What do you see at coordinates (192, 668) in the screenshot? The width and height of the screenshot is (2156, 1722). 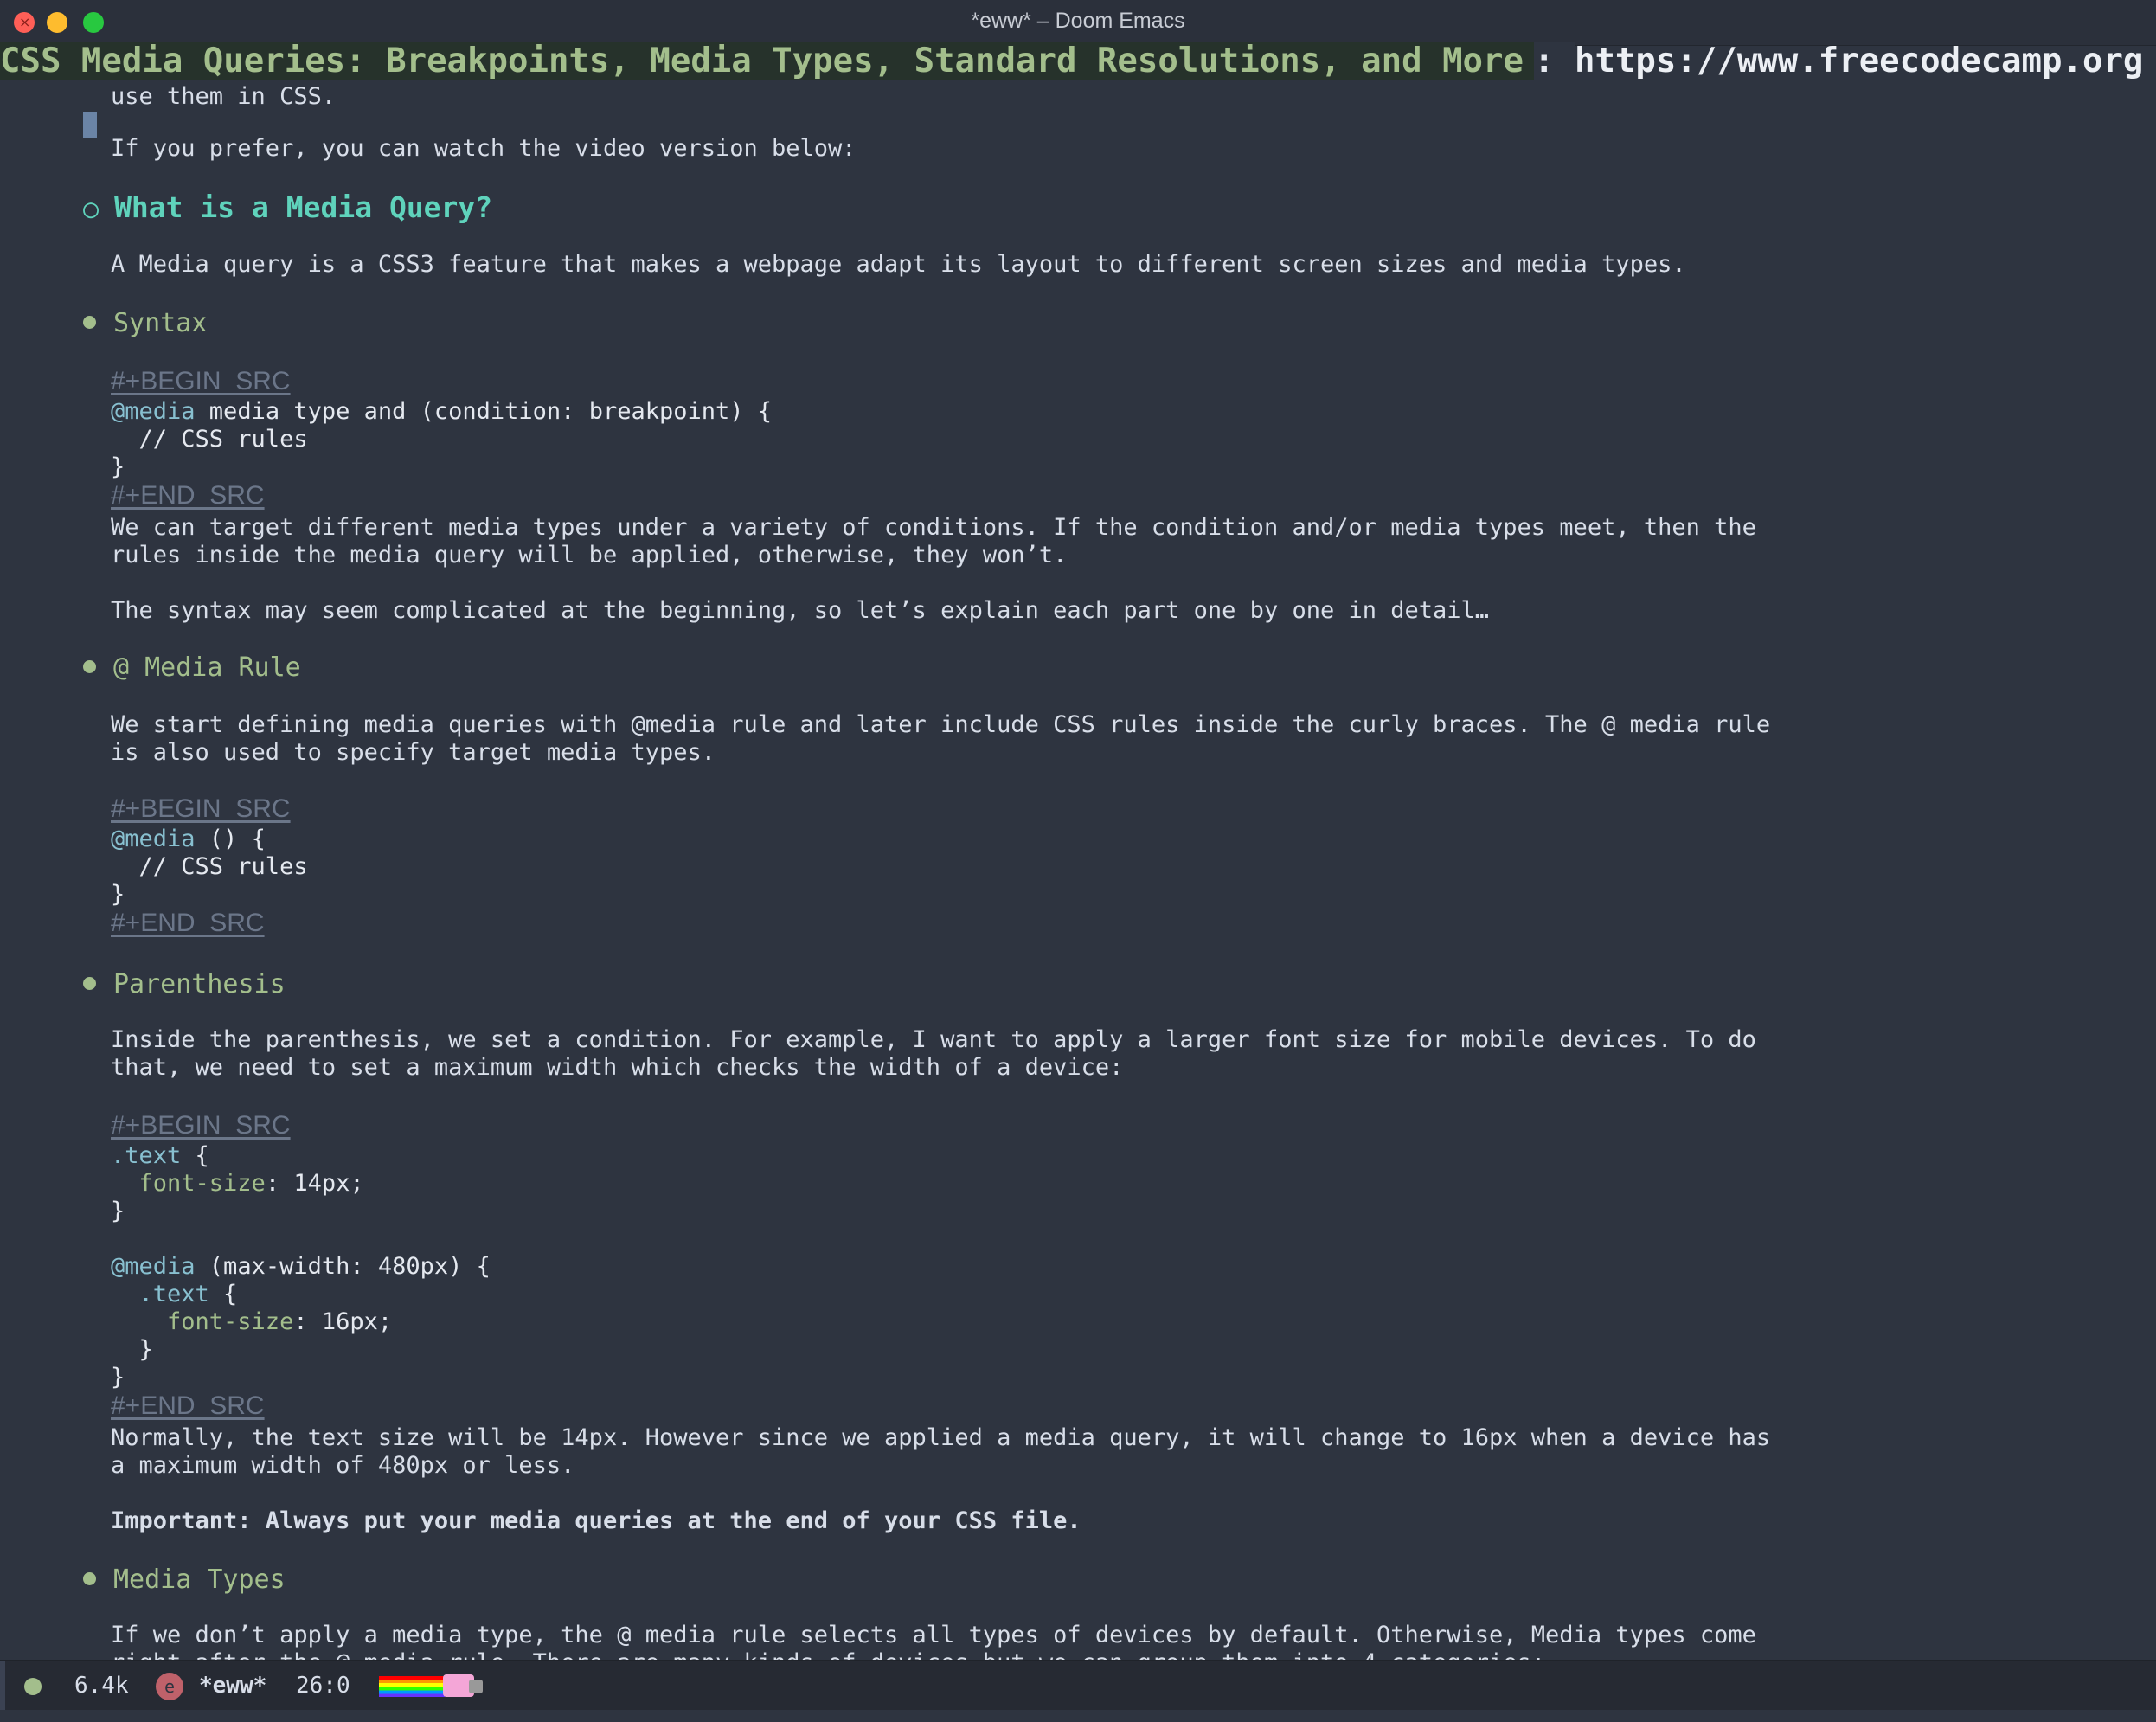 I see `heading-media-rule: @ Media Rule` at bounding box center [192, 668].